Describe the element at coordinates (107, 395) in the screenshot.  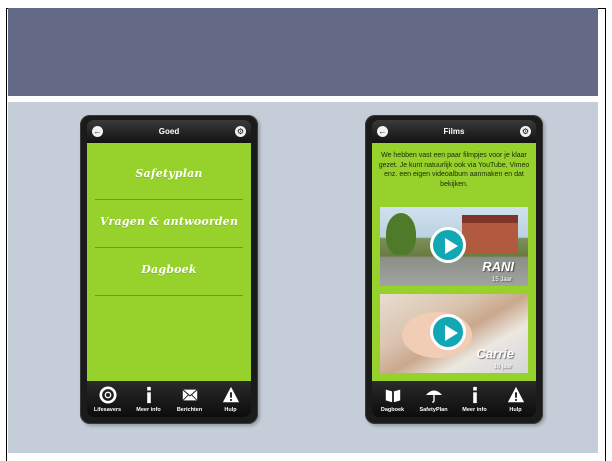
I see `lifebuoy-icon` at that location.